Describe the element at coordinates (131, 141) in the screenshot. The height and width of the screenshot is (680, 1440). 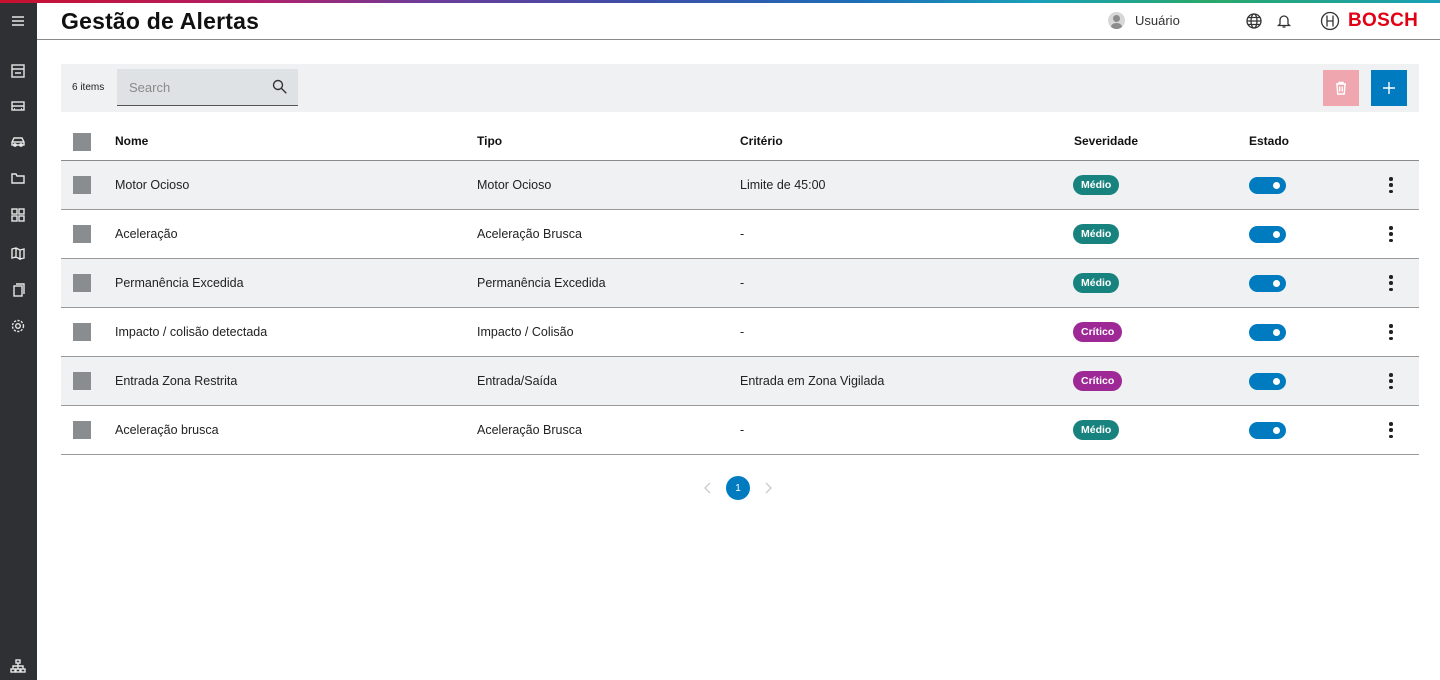
I see `column-header-nome: Nome` at that location.